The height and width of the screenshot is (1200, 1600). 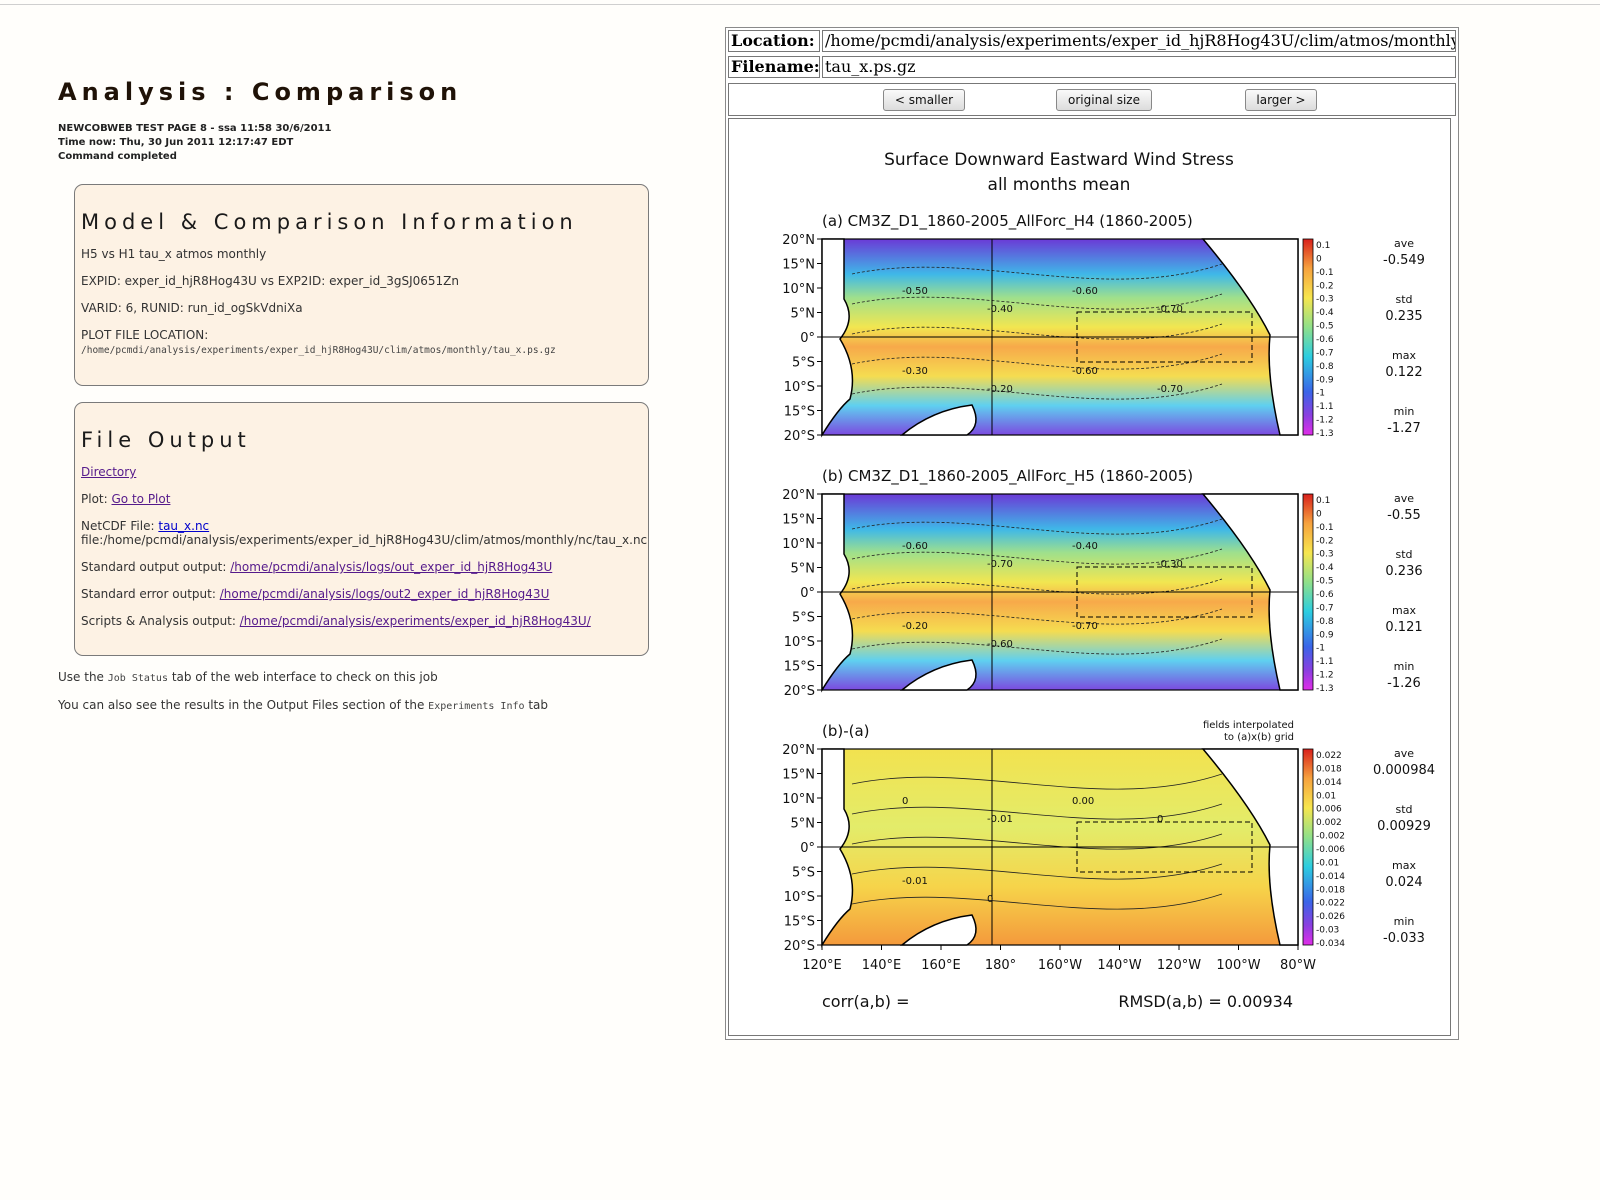 I want to click on colorbar-label: -0.014, so click(x=1330, y=877).